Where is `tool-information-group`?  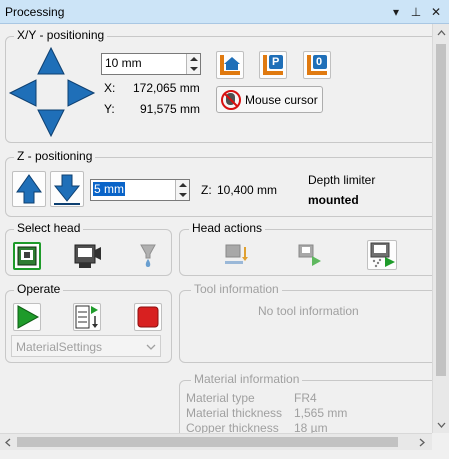
tool-information-group is located at coordinates (314, 326).